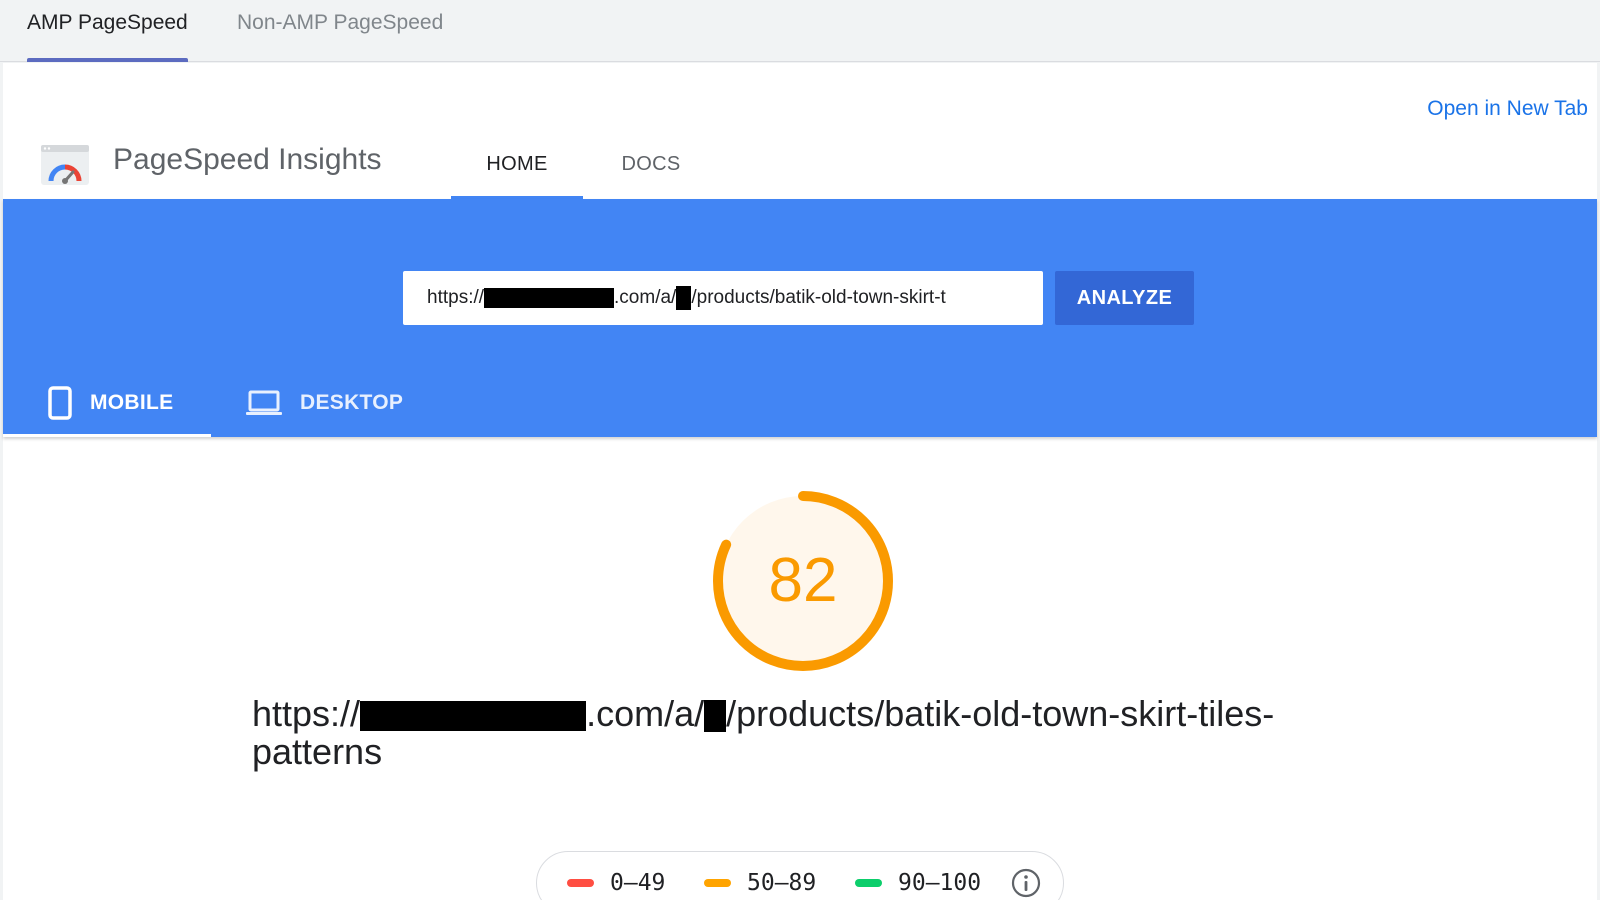 The height and width of the screenshot is (900, 1600). I want to click on active-tab-indicator, so click(107, 60).